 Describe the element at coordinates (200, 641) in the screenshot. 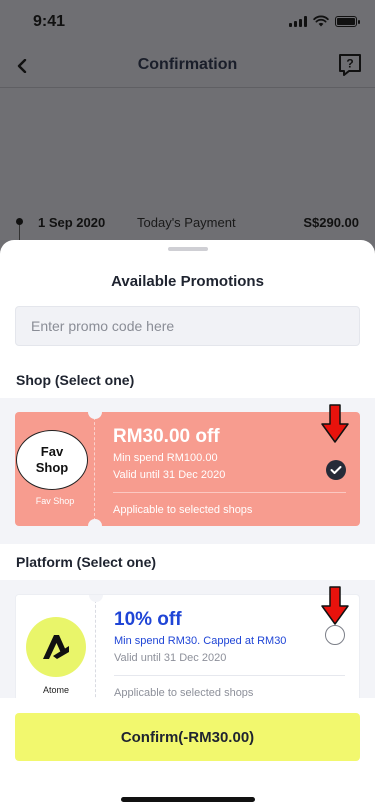

I see `offer-min-spend: Min spend RM30. Capped at RM30` at that location.